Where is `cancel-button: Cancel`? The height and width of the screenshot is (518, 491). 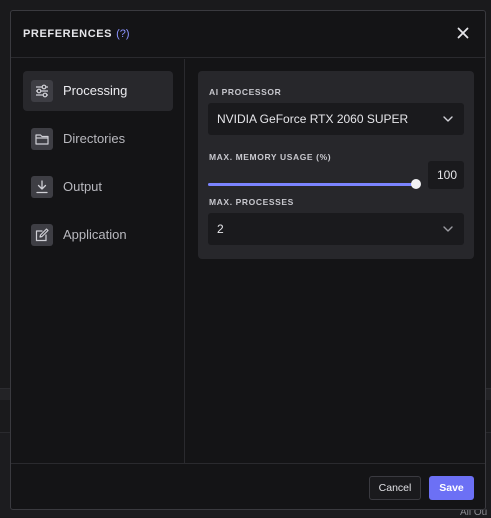 cancel-button: Cancel is located at coordinates (395, 488).